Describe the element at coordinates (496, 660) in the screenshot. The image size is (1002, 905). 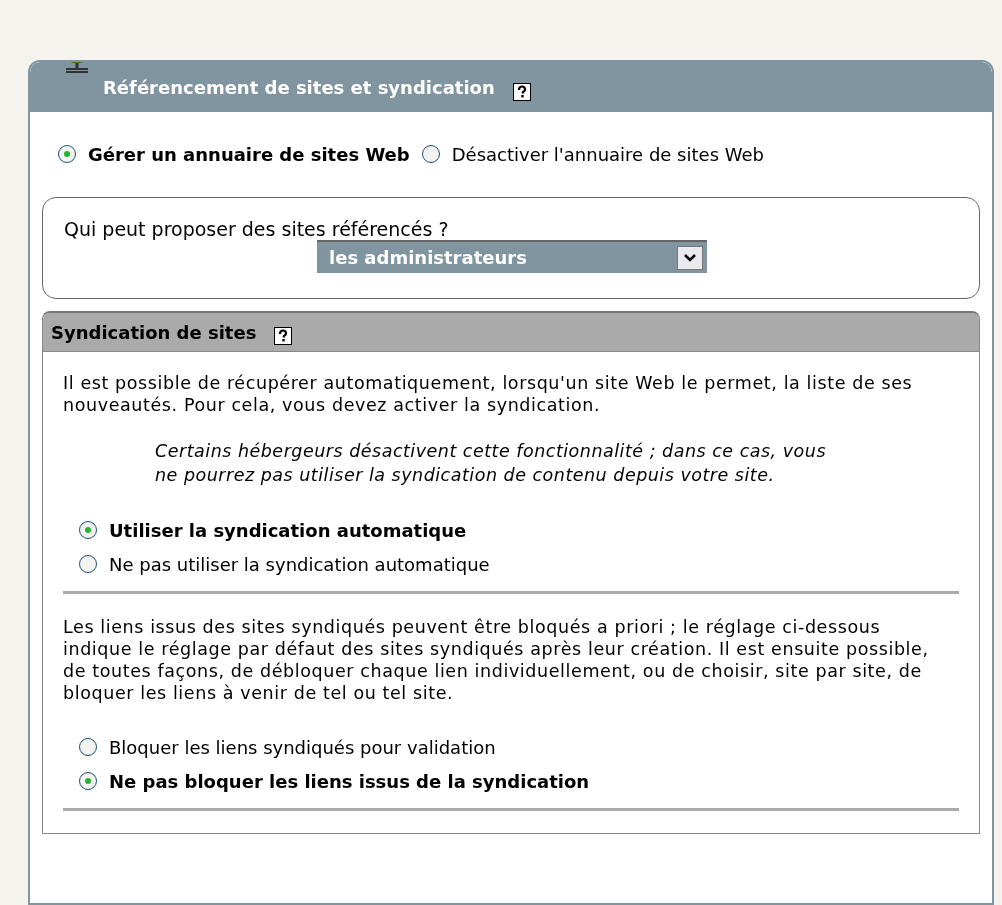
I see `links-paragraph: Les liens issus des sites syndiqués peuvent être bloqués a priori ; le réglage ci-dessous indique le réglage par défaut des sites syndiqués après leur création. Il est ensuite possible, de toutes façons, de débloquer chaque lien individuellement, ou de choisir, site par site, de bloquer les liens à venir de tel ou tel site.` at that location.